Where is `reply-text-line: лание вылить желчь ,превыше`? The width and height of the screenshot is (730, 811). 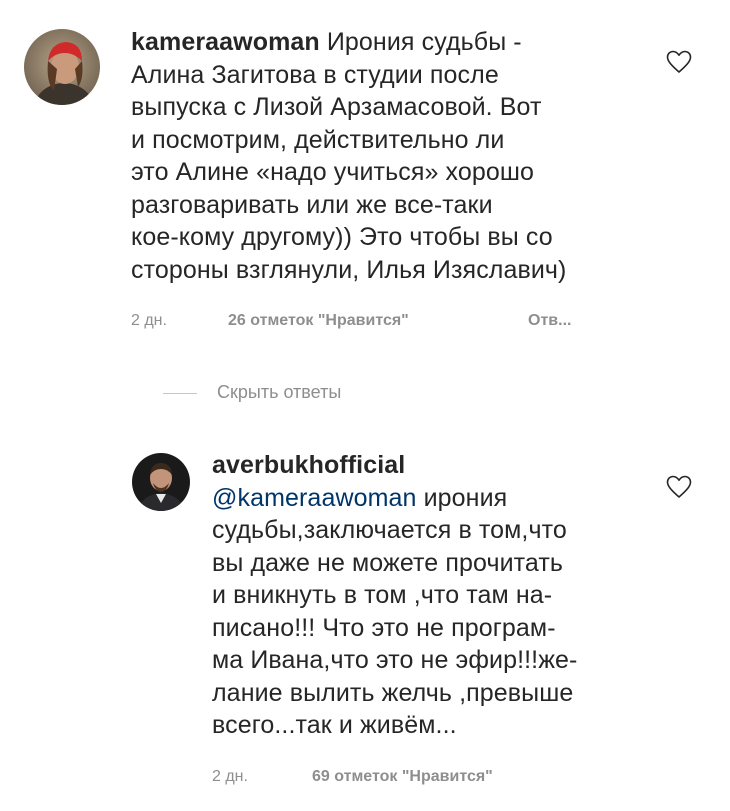 reply-text-line: лание вылить желчь ,превыше is located at coordinates (393, 692).